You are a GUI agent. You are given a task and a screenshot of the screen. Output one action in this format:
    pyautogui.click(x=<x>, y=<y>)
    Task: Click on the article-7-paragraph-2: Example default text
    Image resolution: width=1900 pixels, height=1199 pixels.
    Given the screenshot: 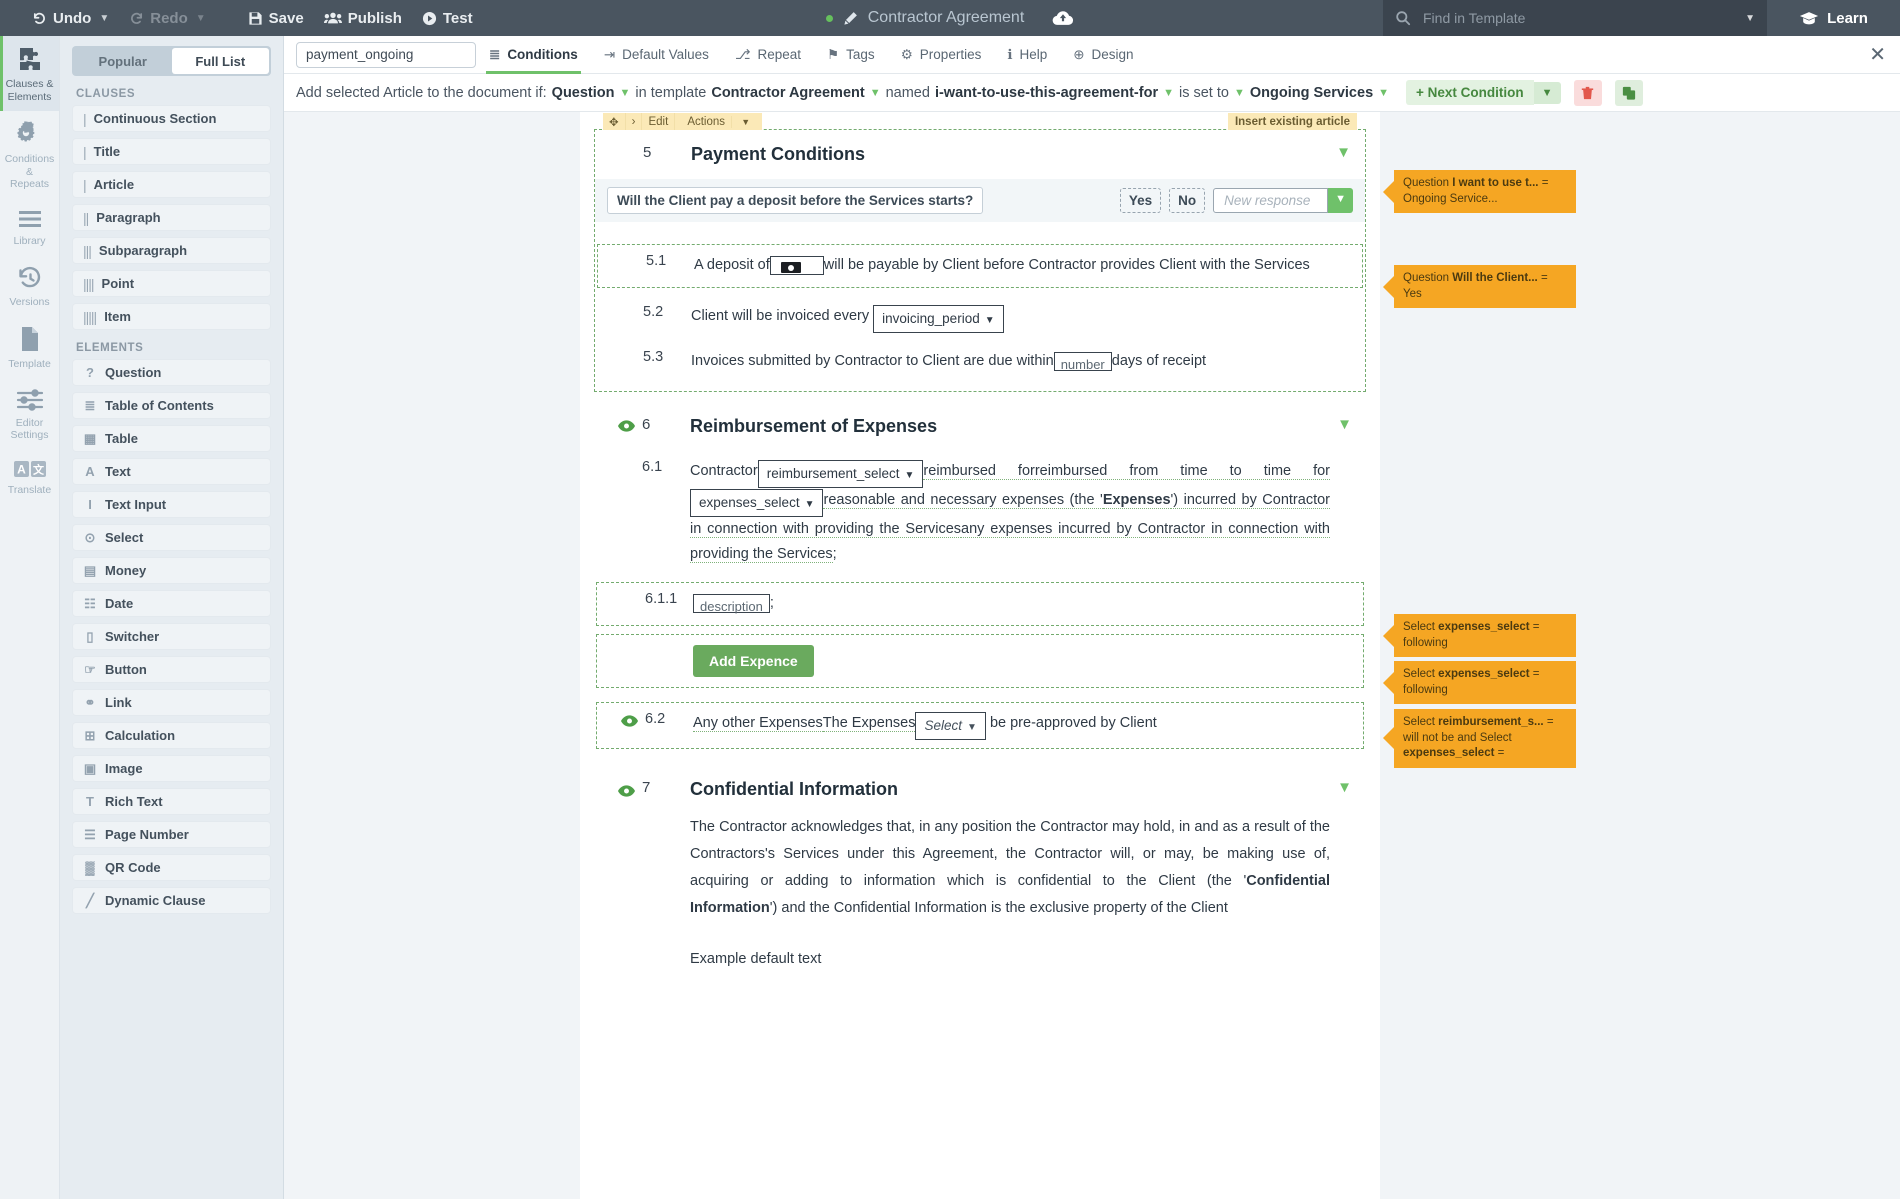 What is the action you would take?
    pyautogui.click(x=980, y=959)
    